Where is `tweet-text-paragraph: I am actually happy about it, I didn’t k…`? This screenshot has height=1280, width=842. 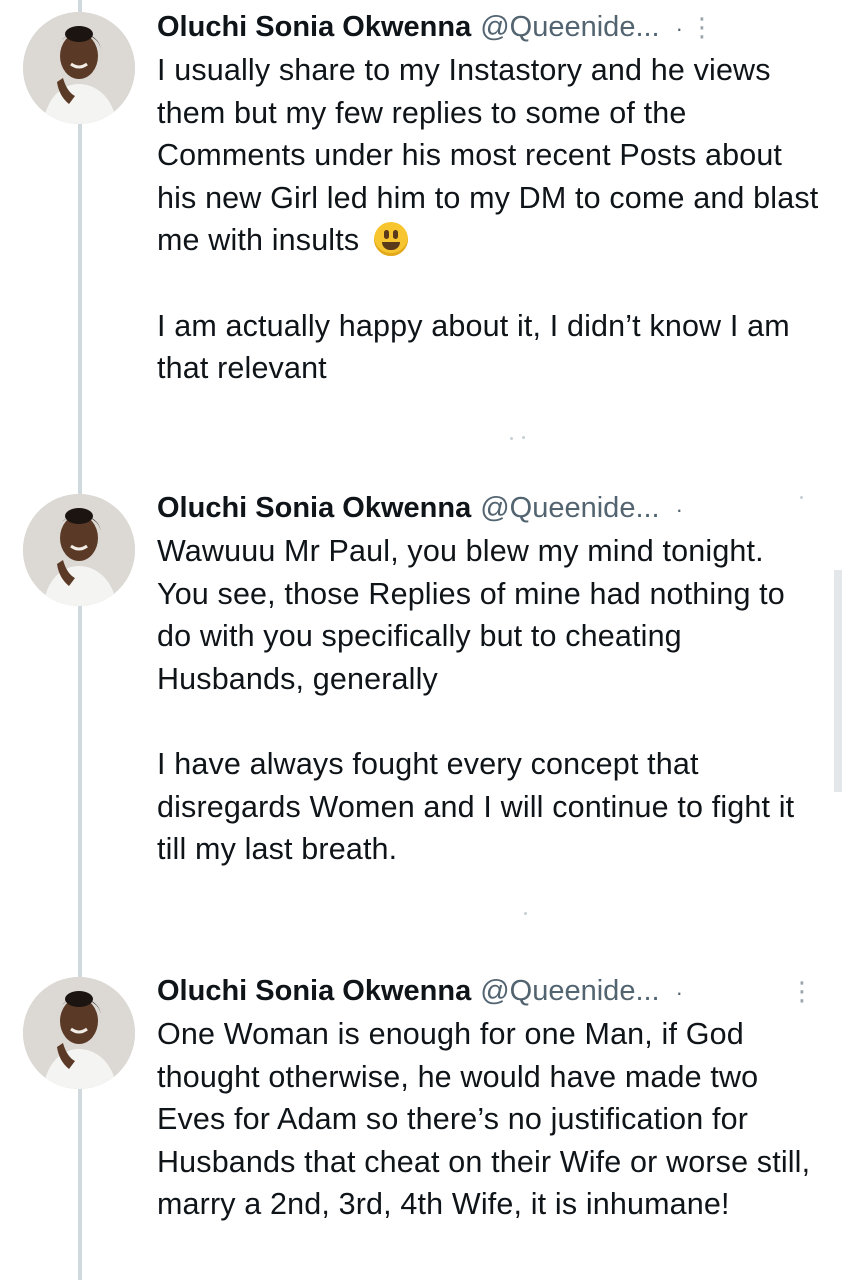
tweet-text-paragraph: I am actually happy about it, I didn’t k… is located at coordinates (473, 347).